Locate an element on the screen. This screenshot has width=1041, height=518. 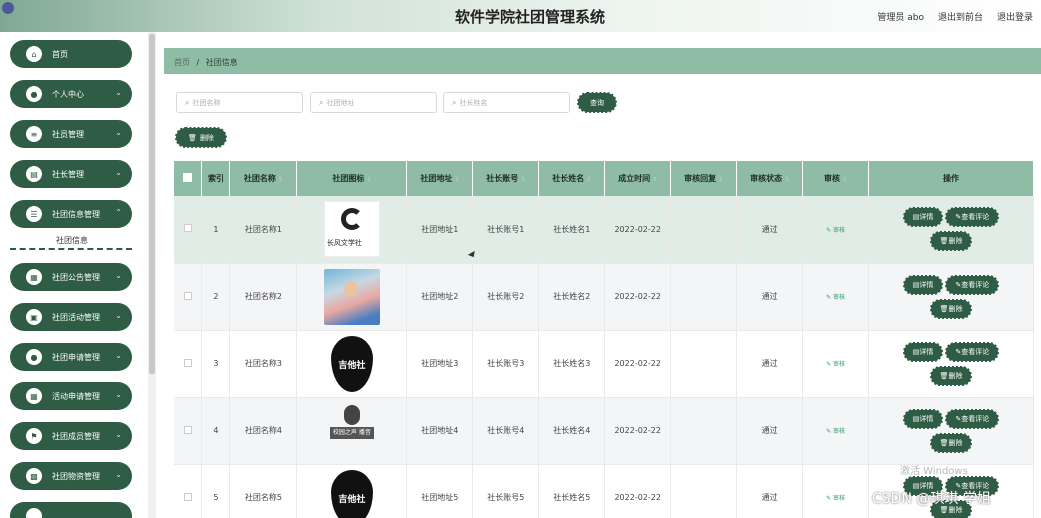
header-actions: 管理员 abo 退出到前台 退出登录 is located at coordinates (955, 16).